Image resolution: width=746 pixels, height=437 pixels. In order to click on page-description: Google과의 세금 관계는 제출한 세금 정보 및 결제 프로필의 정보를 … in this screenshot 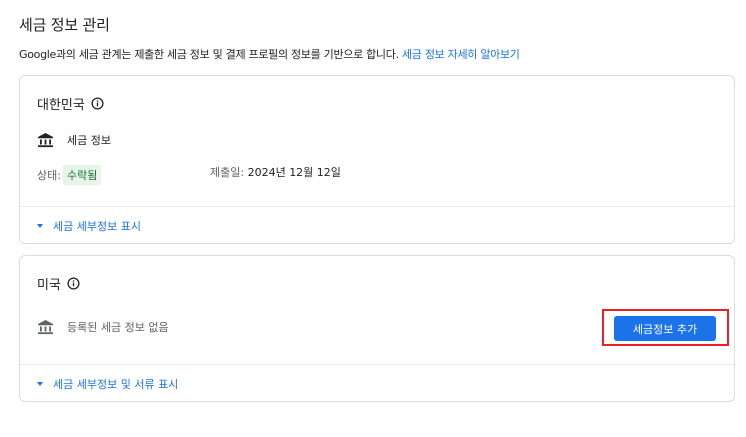, I will do `click(269, 54)`.